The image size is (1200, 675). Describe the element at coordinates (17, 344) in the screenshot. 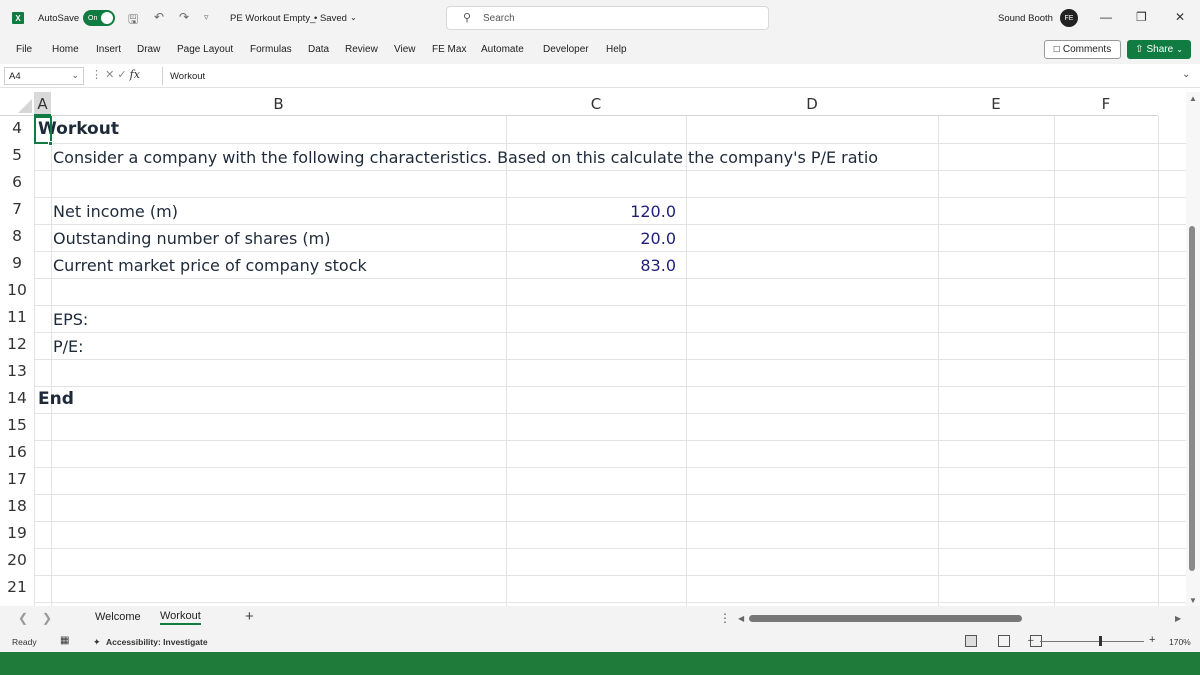

I see `row-header-12: 12` at that location.